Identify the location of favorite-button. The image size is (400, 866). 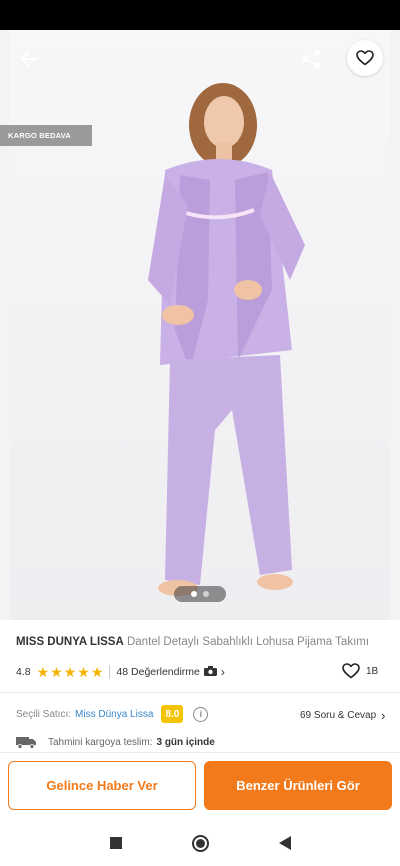
(365, 58).